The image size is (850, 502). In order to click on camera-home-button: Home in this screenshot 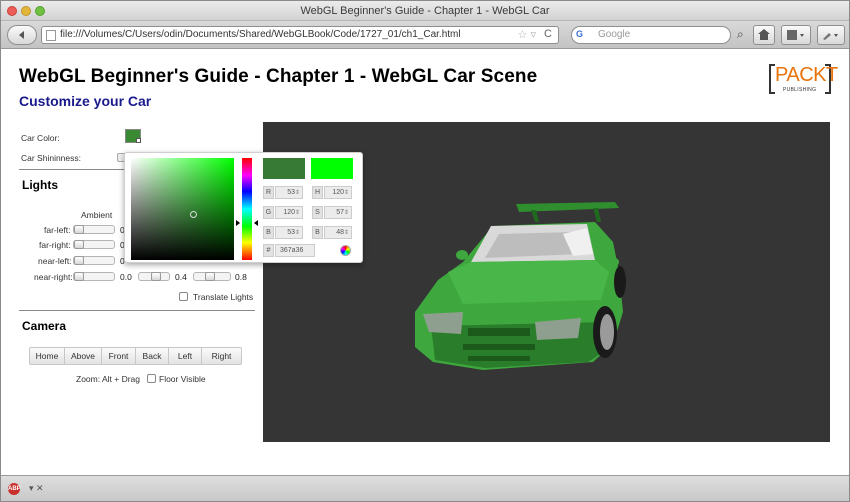, I will do `click(47, 356)`.